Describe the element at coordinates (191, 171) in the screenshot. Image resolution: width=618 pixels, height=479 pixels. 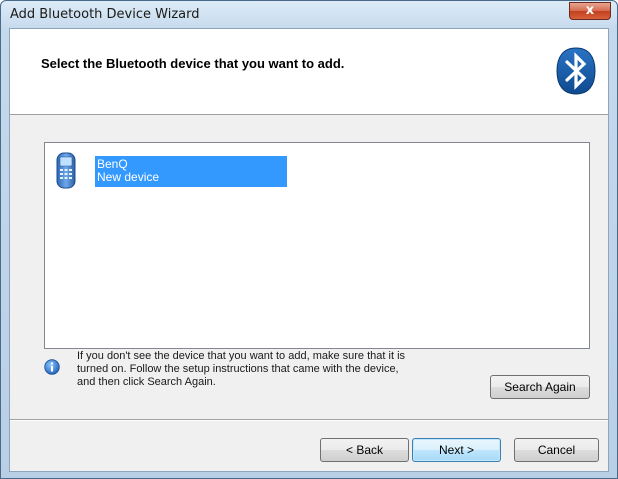
I see `device-label: BenQ New device` at that location.